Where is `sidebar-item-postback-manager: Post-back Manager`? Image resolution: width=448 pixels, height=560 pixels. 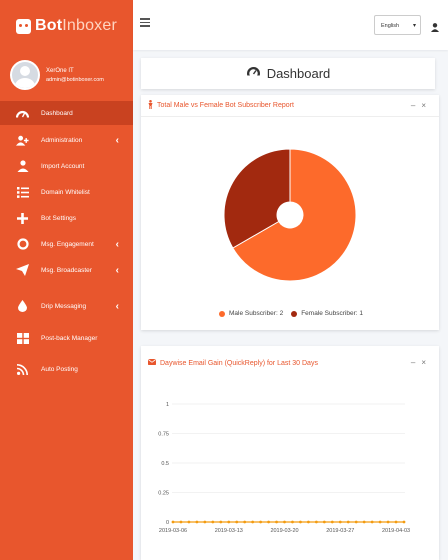
sidebar-item-postback-manager: Post-back Manager is located at coordinates (66, 338).